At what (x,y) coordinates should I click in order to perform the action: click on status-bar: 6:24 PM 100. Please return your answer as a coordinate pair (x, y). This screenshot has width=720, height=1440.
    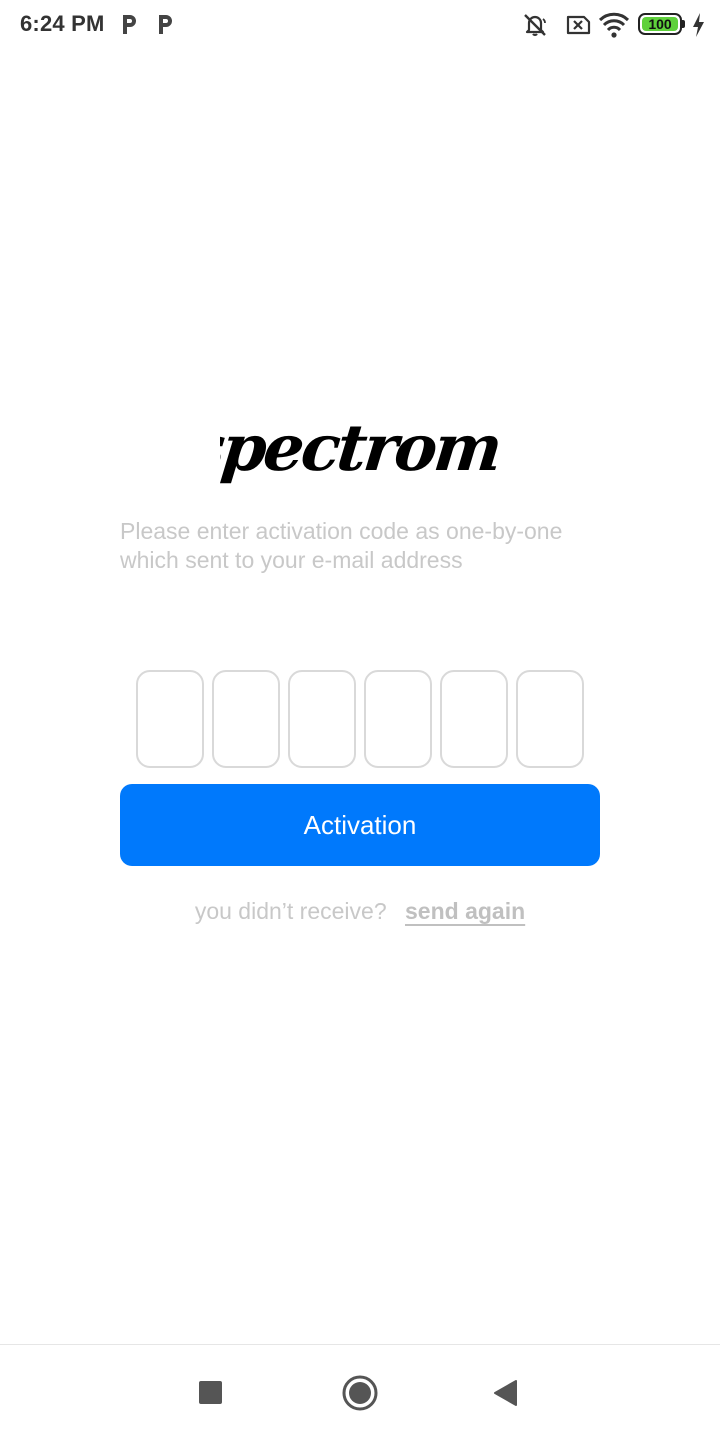
    Looking at the image, I should click on (360, 25).